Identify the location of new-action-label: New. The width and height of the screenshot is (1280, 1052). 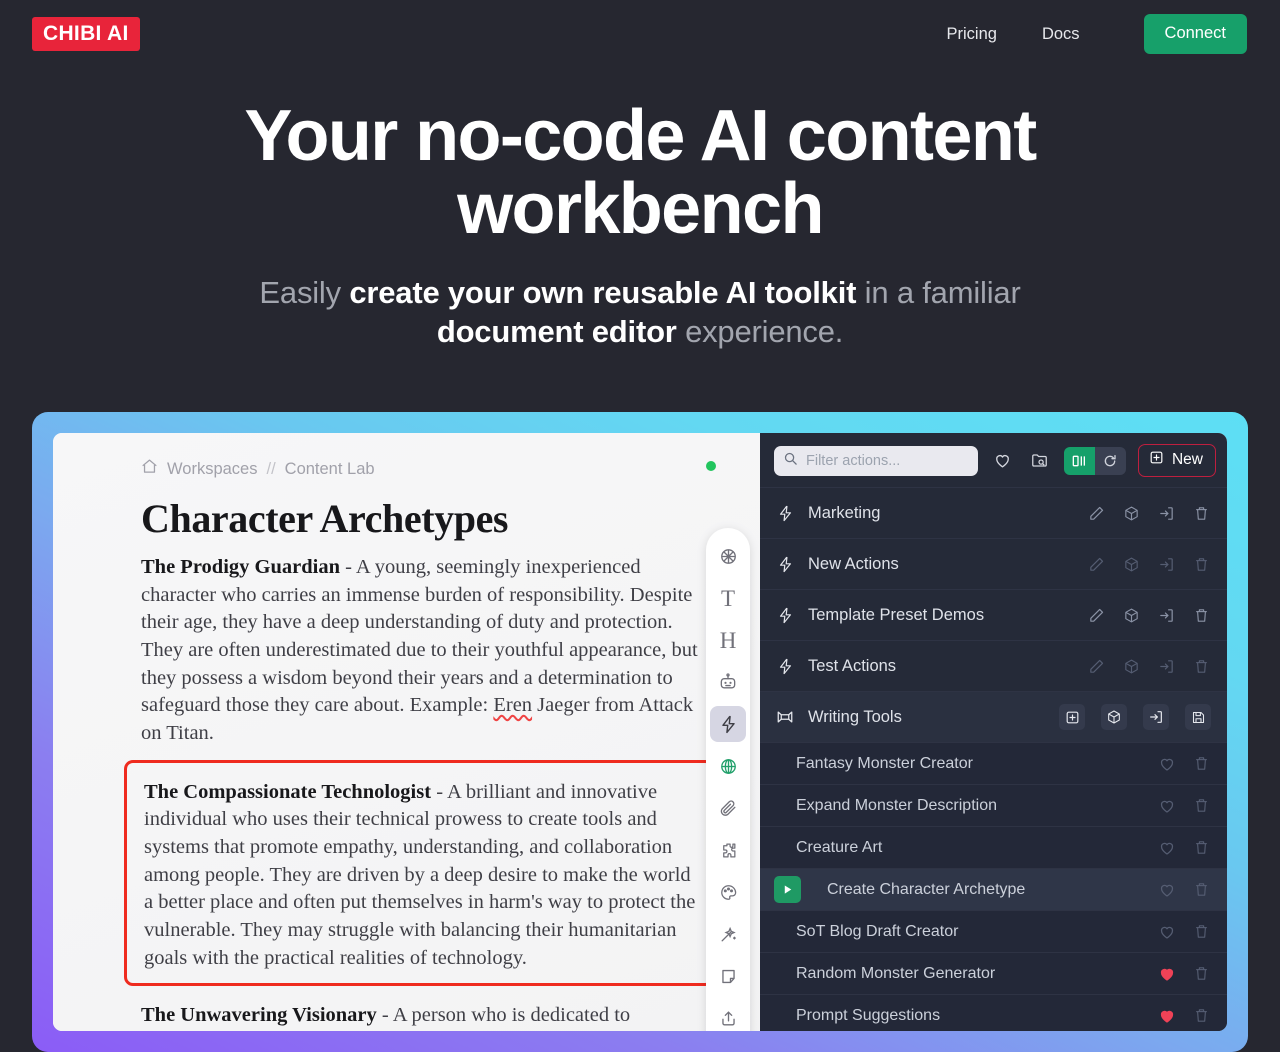
(1187, 459).